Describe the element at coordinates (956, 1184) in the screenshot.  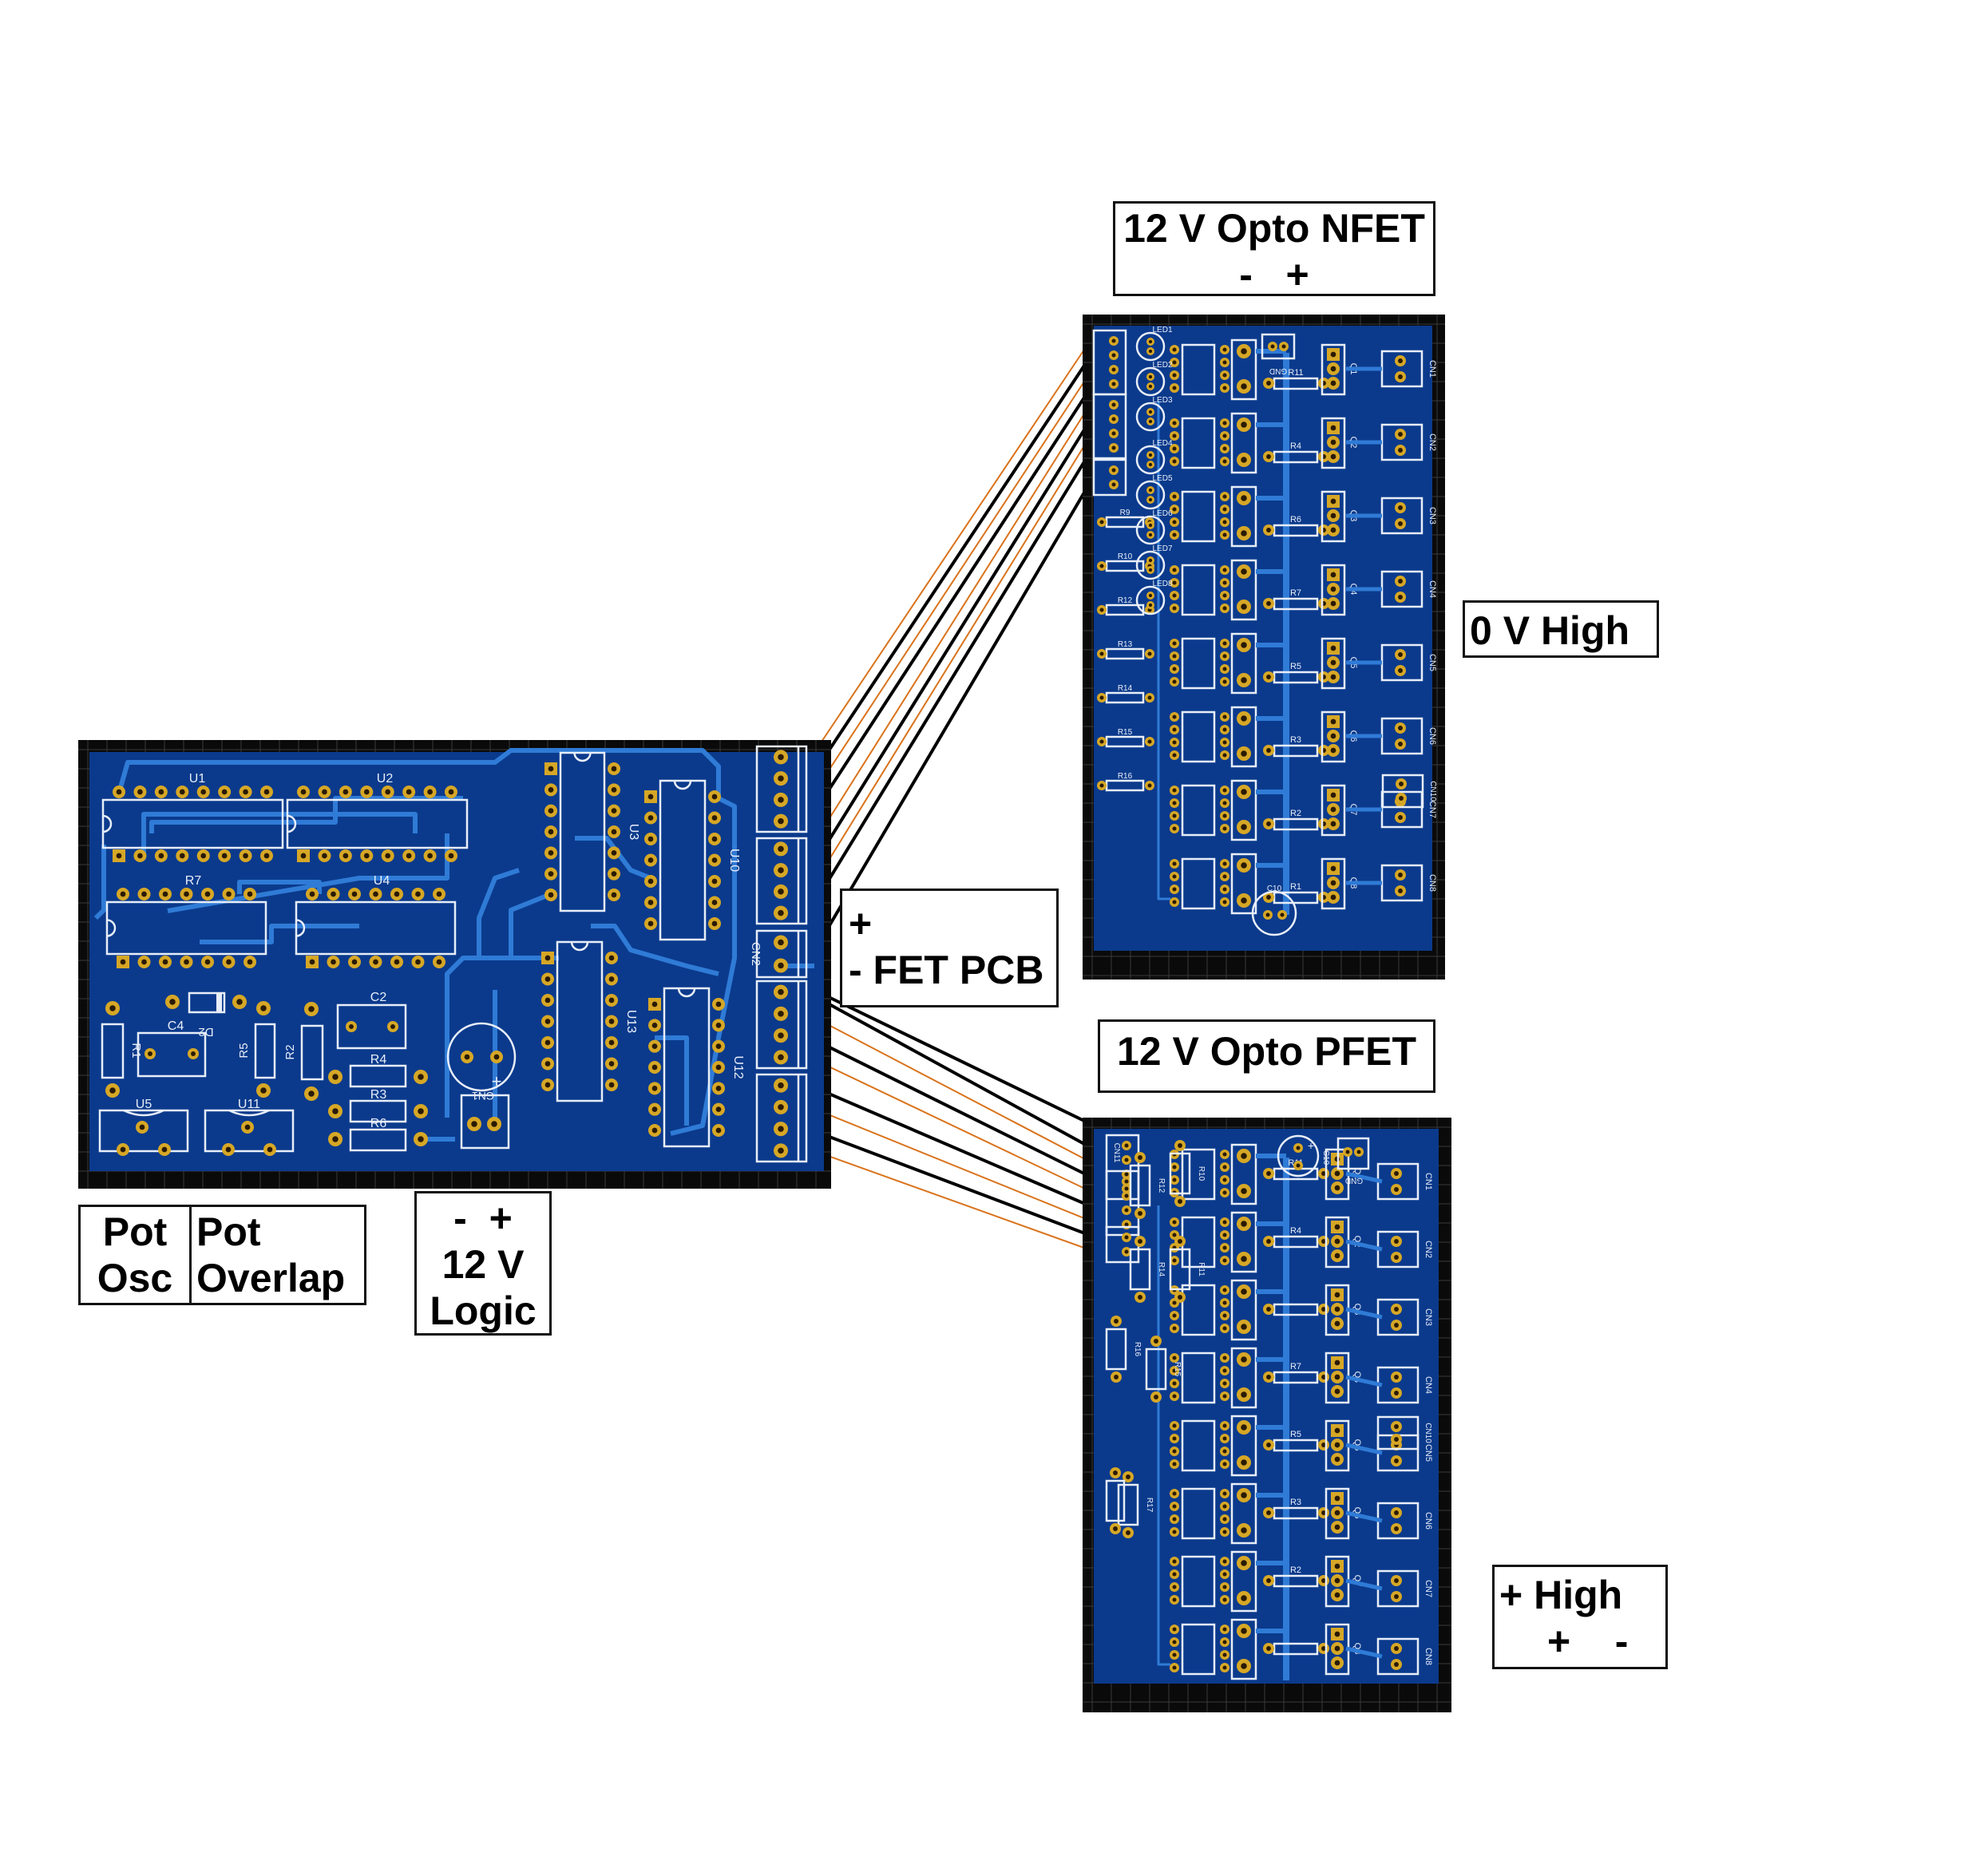
I see `wire-to-pfet` at that location.